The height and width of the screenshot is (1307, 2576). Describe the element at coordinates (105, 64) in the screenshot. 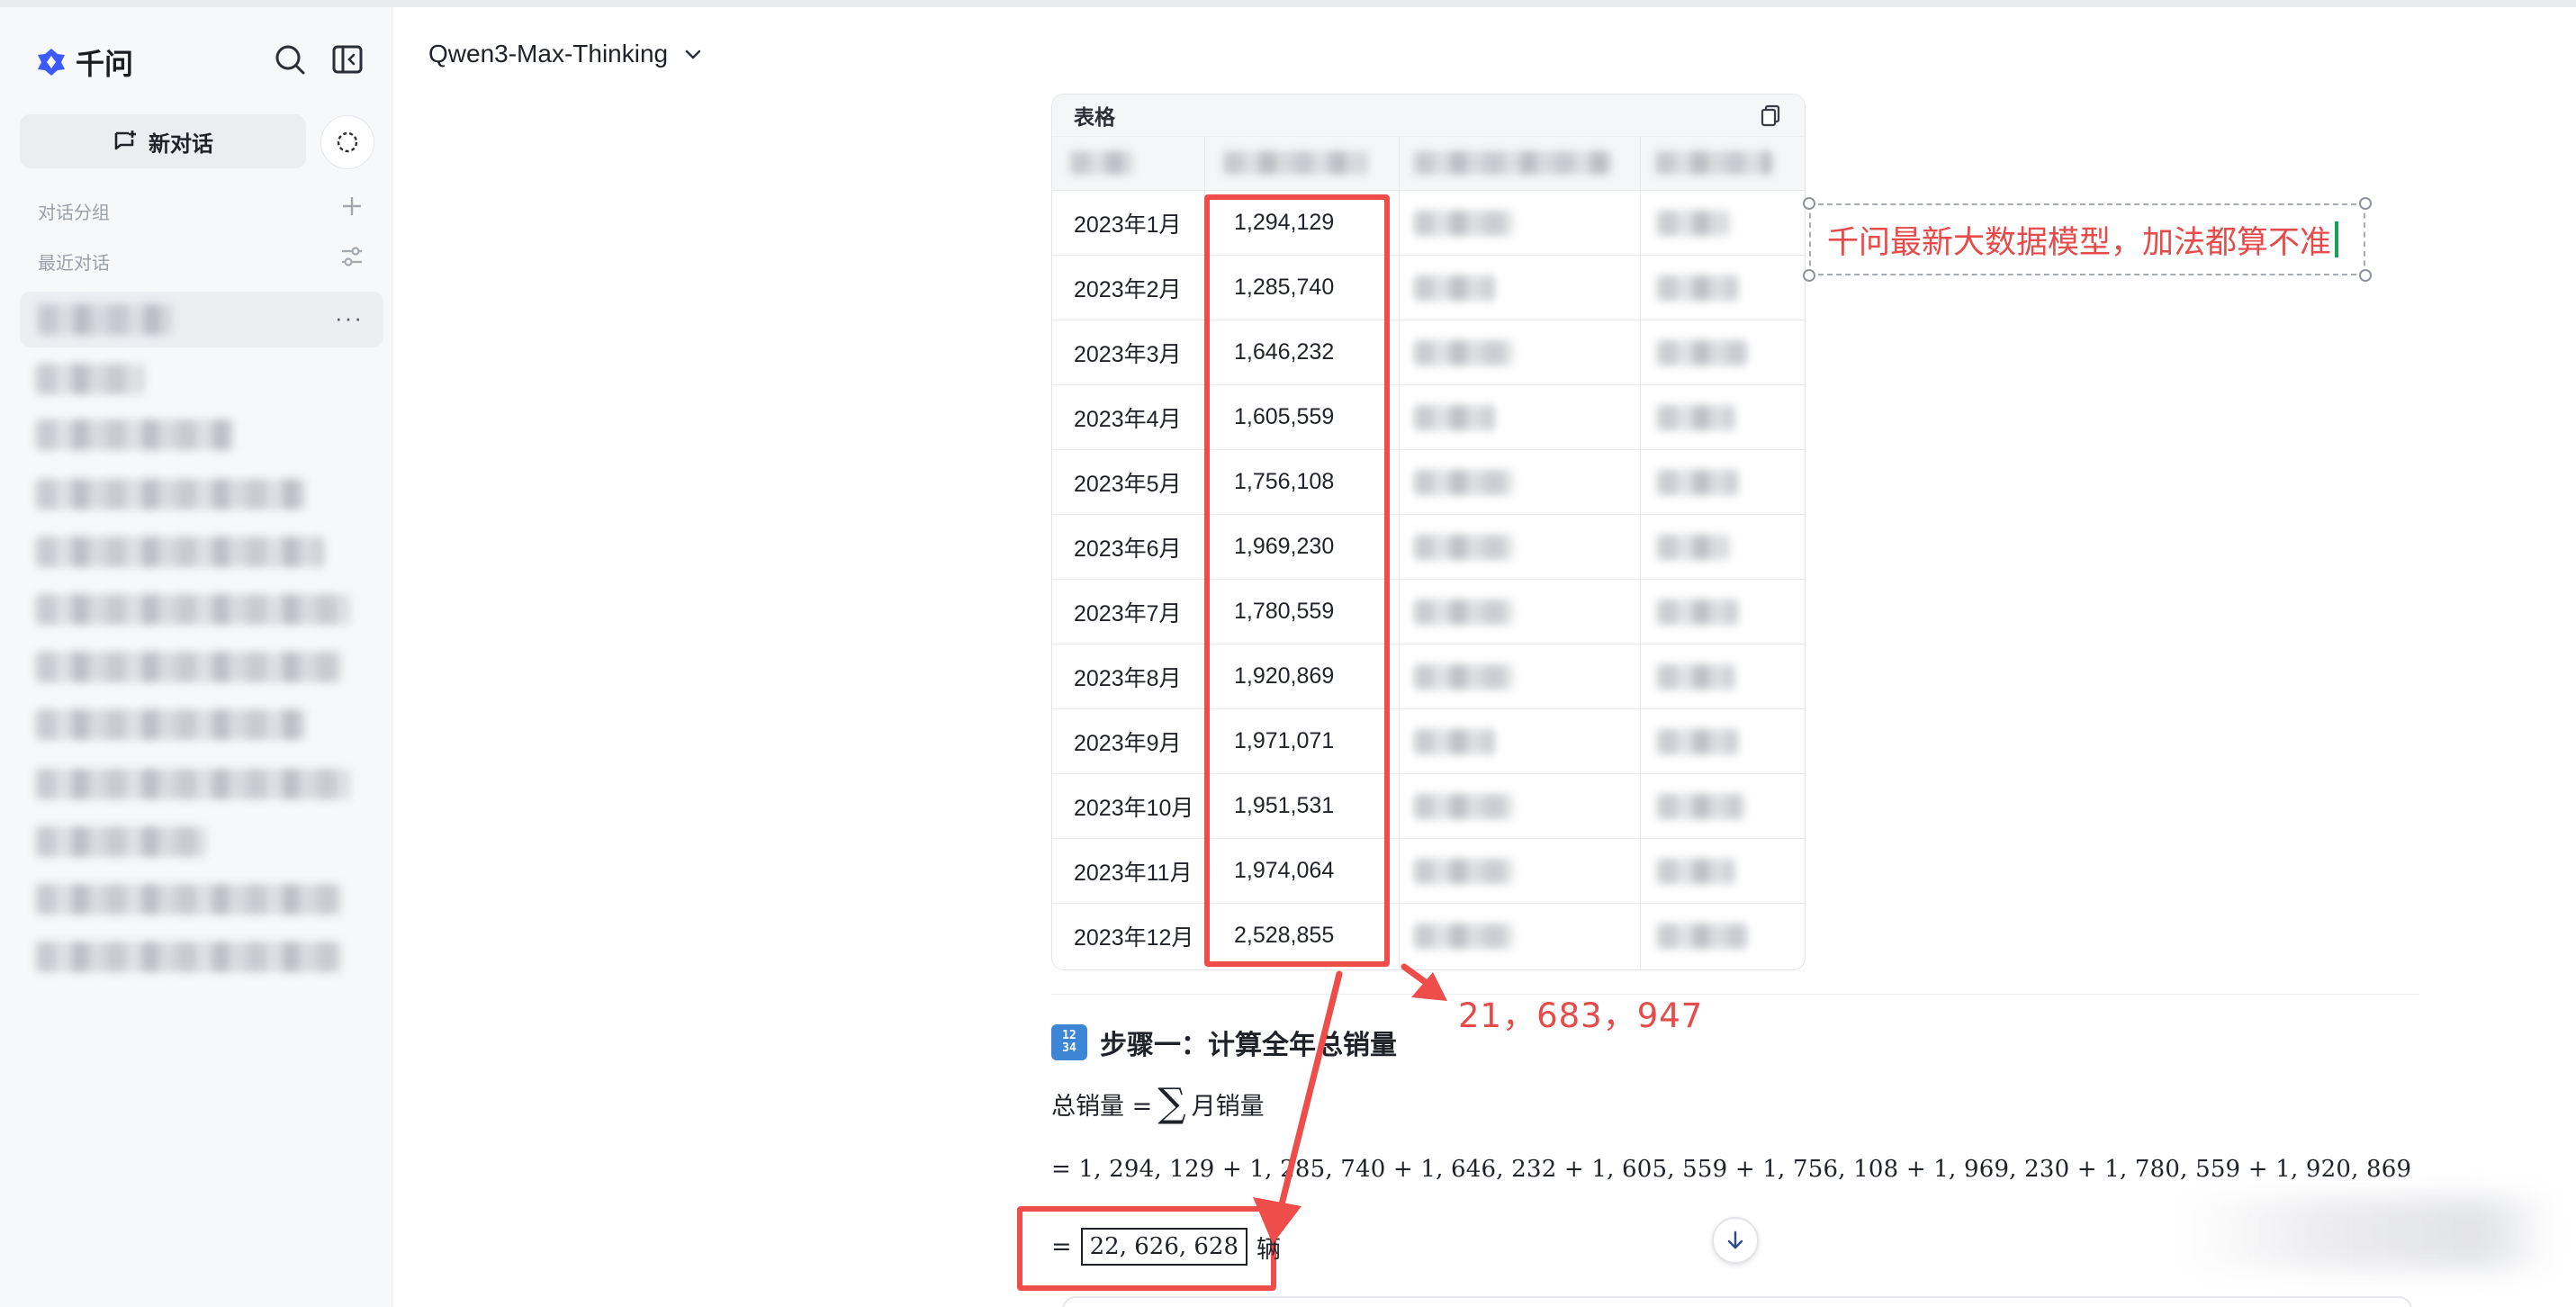

I see `brand-name: 千问` at that location.